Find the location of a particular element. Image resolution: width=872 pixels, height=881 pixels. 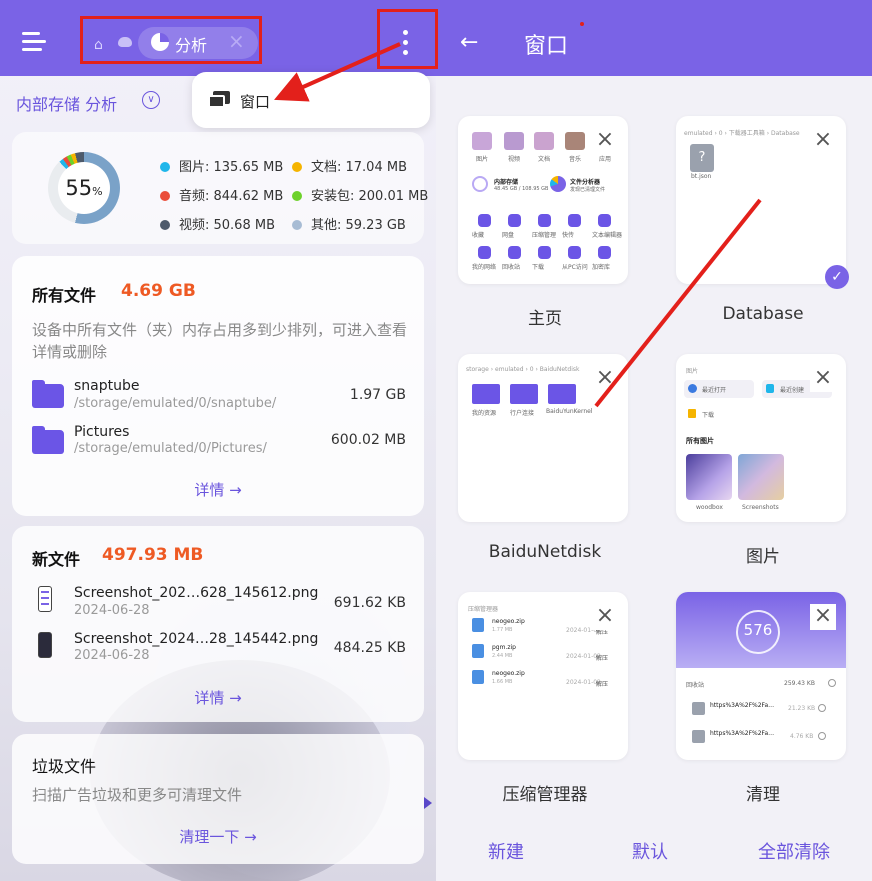

window-label: 主页 is located at coordinates (545, 319).